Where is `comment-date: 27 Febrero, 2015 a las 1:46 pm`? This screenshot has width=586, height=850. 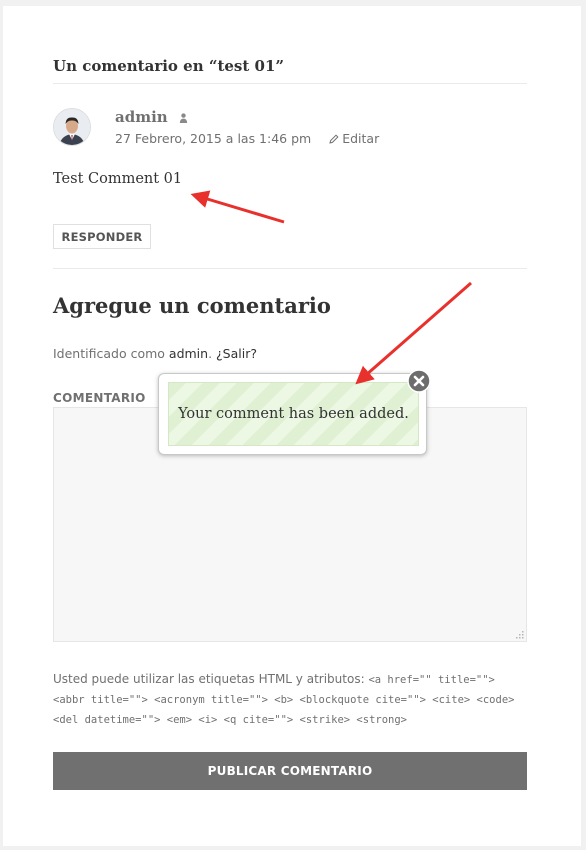 comment-date: 27 Febrero, 2015 a las 1:46 pm is located at coordinates (213, 138).